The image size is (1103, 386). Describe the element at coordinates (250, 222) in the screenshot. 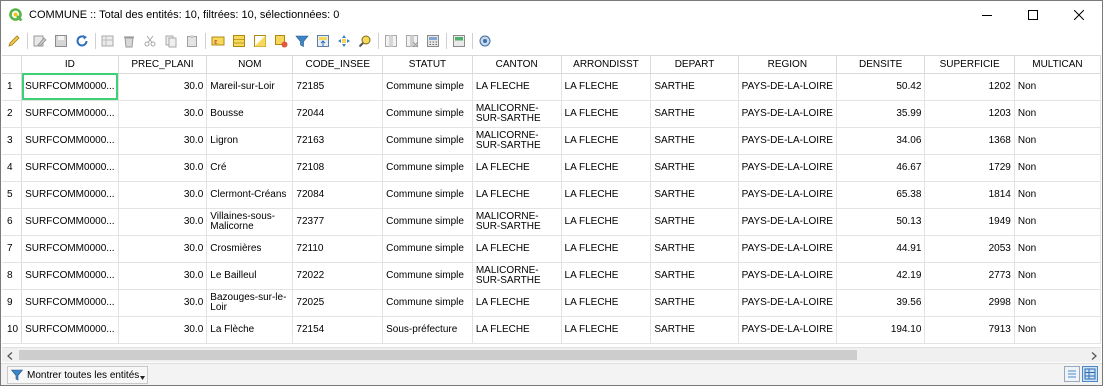

I see `cell-nom: Villaines-sous-Malicorne` at that location.